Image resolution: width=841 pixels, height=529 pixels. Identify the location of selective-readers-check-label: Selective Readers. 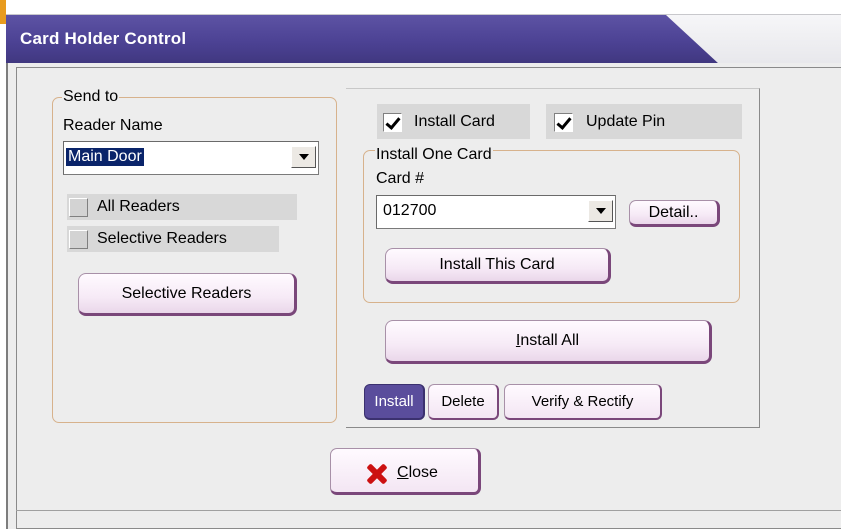
(162, 238).